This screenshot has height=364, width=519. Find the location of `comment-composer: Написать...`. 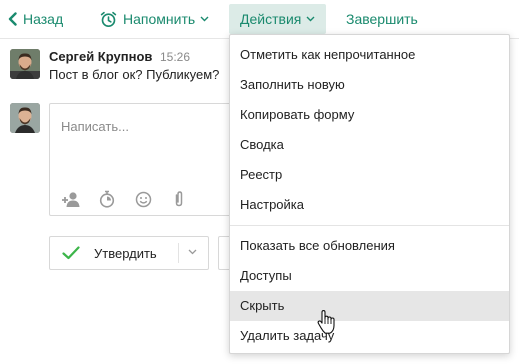

comment-composer: Написать... is located at coordinates (149, 159).